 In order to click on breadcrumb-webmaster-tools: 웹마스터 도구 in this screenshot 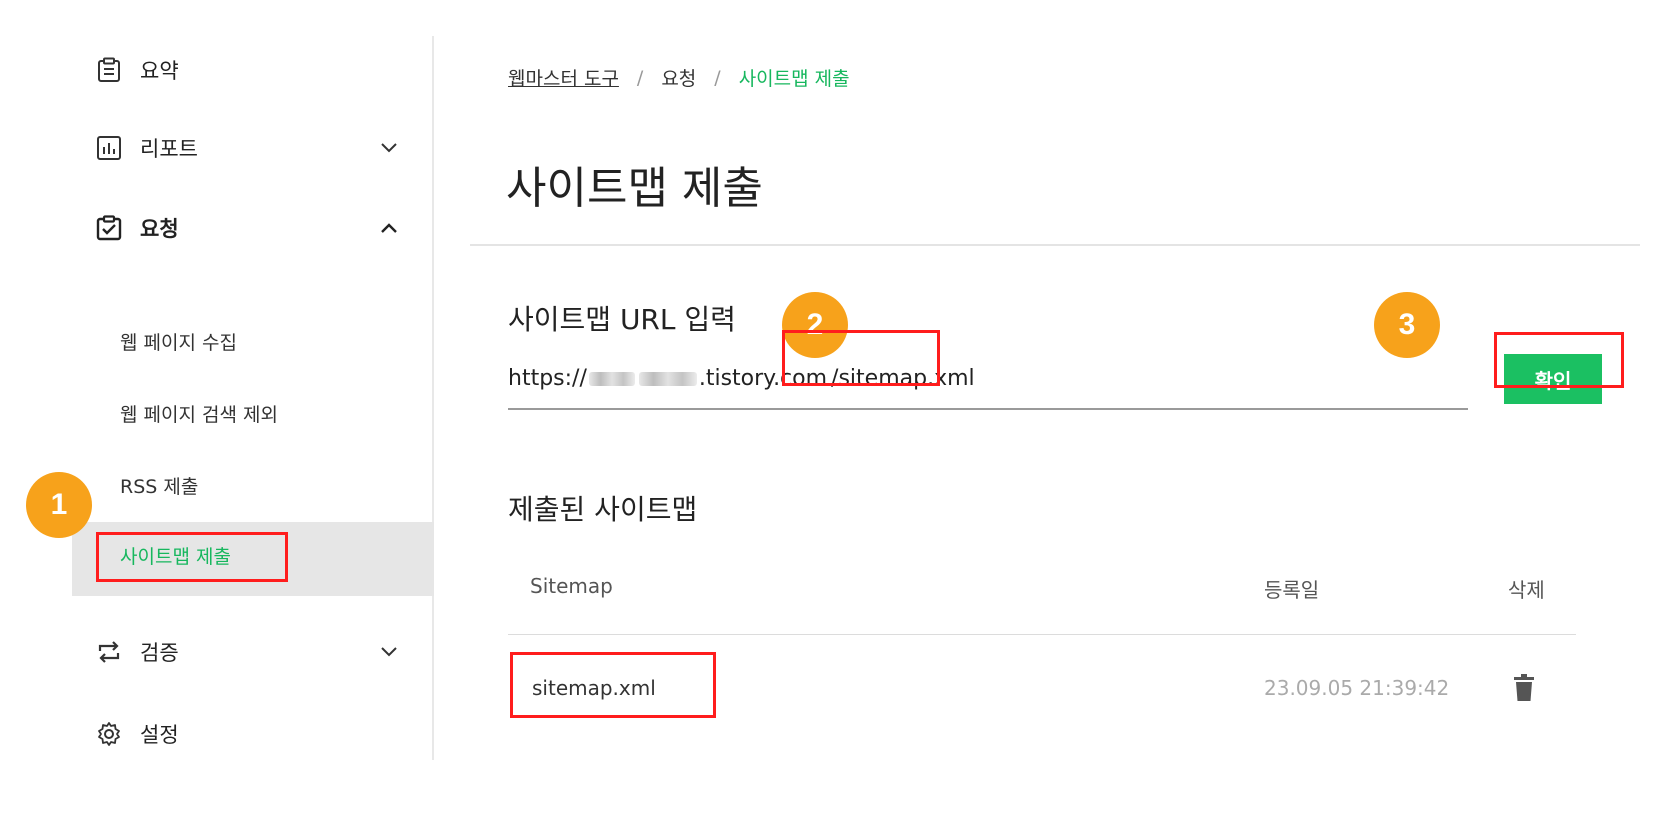, I will do `click(563, 77)`.